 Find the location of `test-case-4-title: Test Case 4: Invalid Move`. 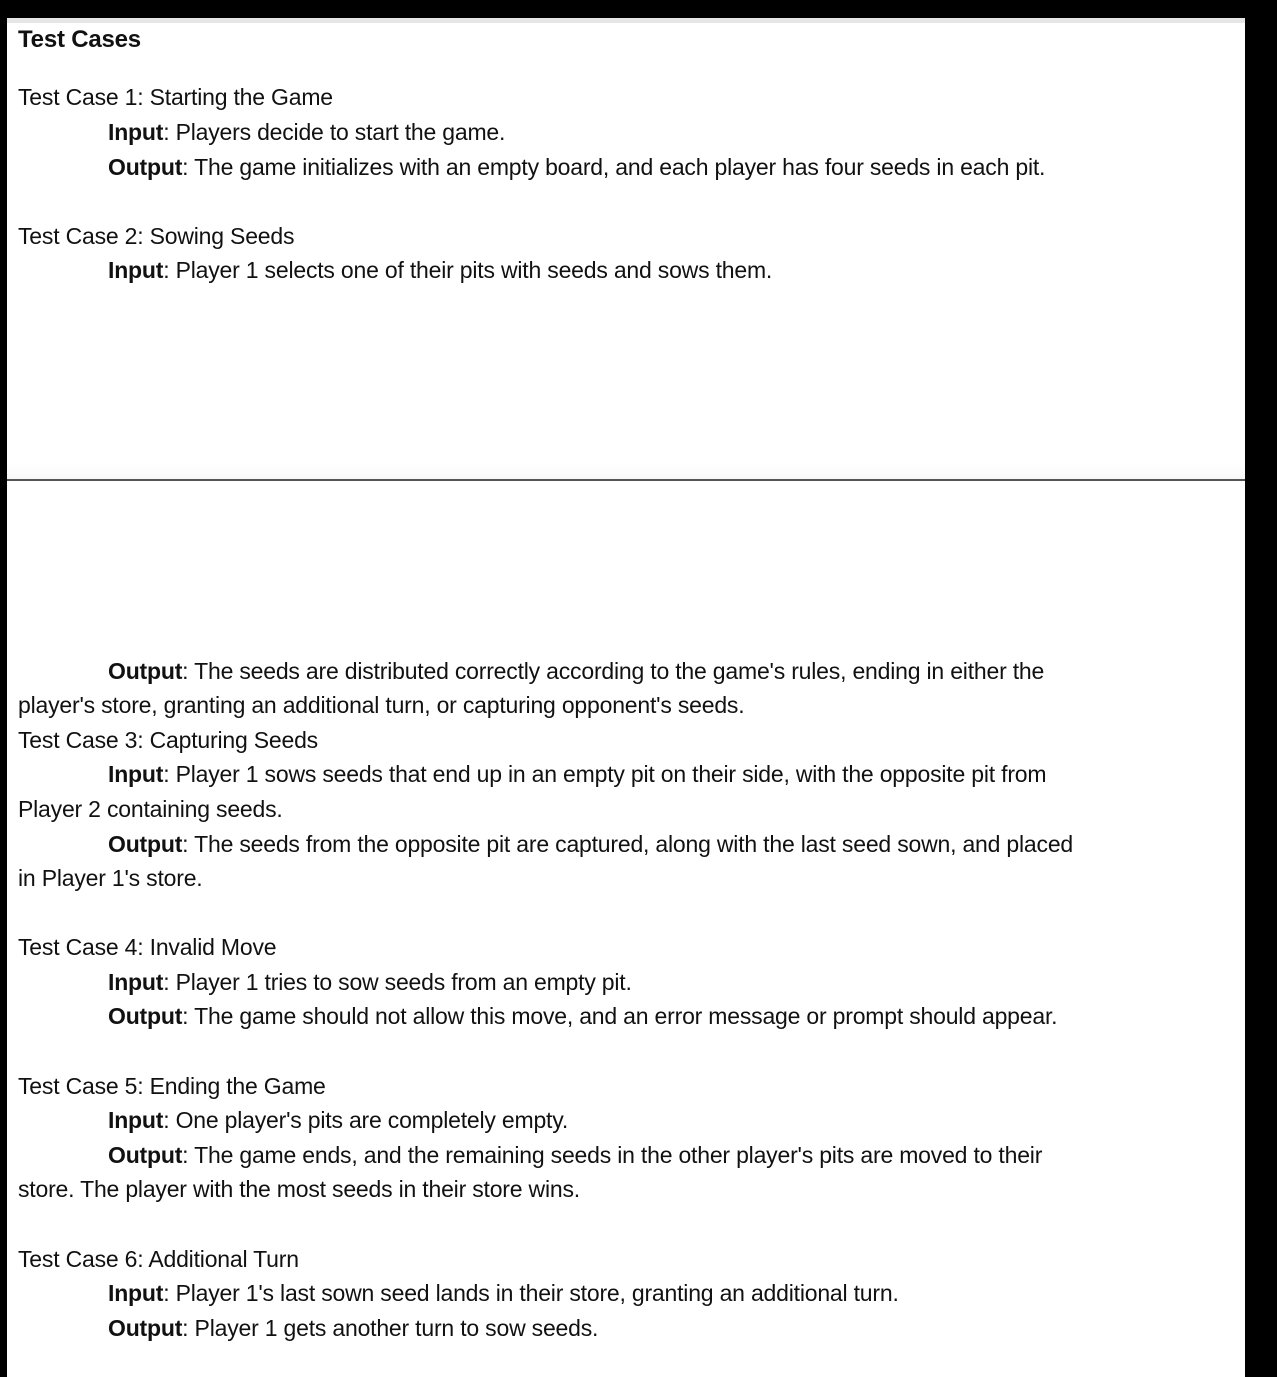

test-case-4-title: Test Case 4: Invalid Move is located at coordinates (147, 947).